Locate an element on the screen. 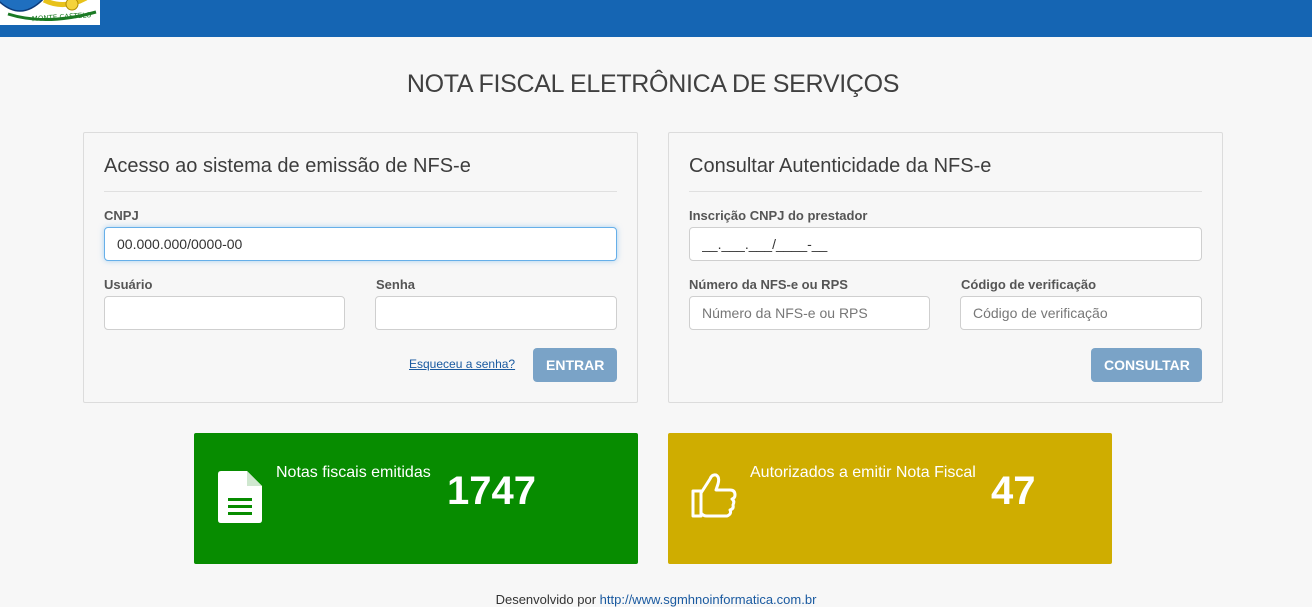 The width and height of the screenshot is (1312, 607). password-input is located at coordinates (496, 313).